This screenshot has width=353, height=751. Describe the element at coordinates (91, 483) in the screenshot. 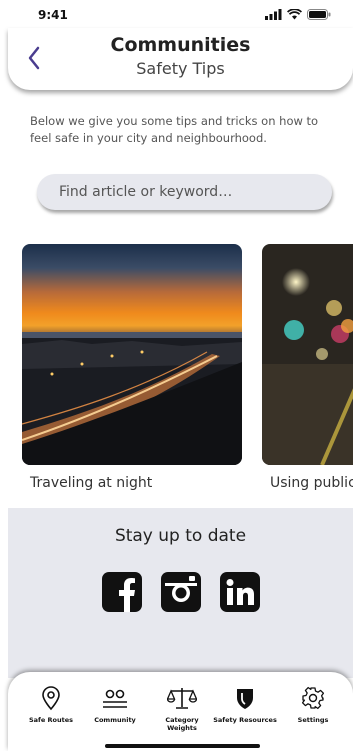

I see `article-title: Traveling at night` at that location.